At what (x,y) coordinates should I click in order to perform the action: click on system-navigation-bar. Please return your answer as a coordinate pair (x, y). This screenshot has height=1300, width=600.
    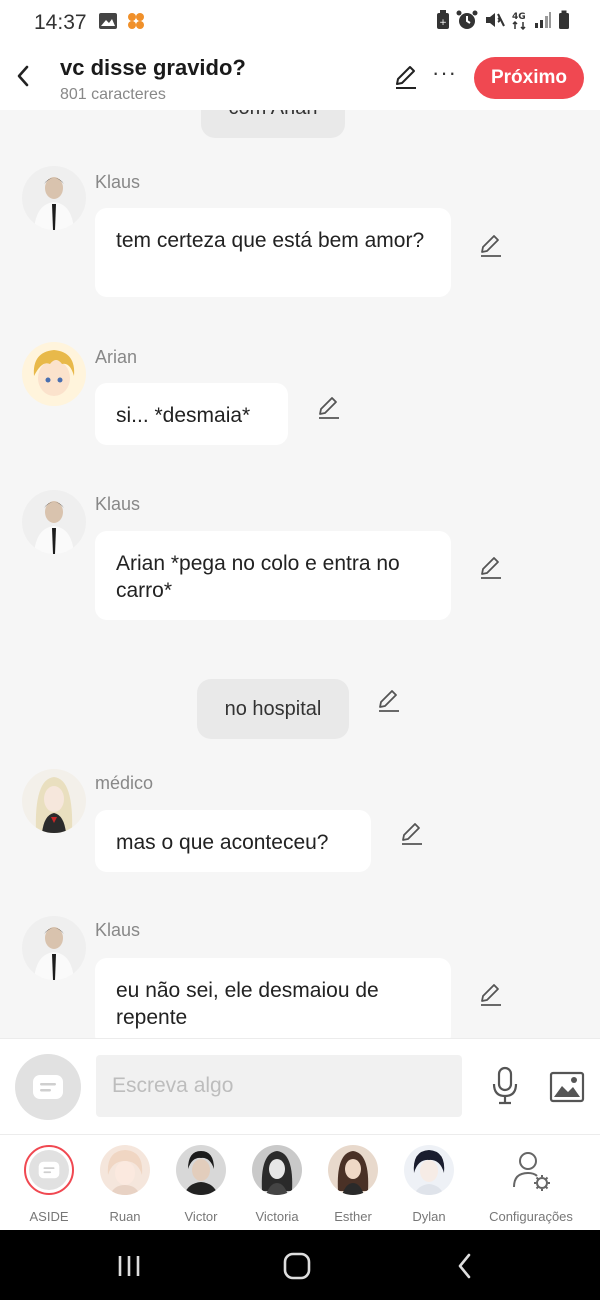
    Looking at the image, I should click on (300, 1265).